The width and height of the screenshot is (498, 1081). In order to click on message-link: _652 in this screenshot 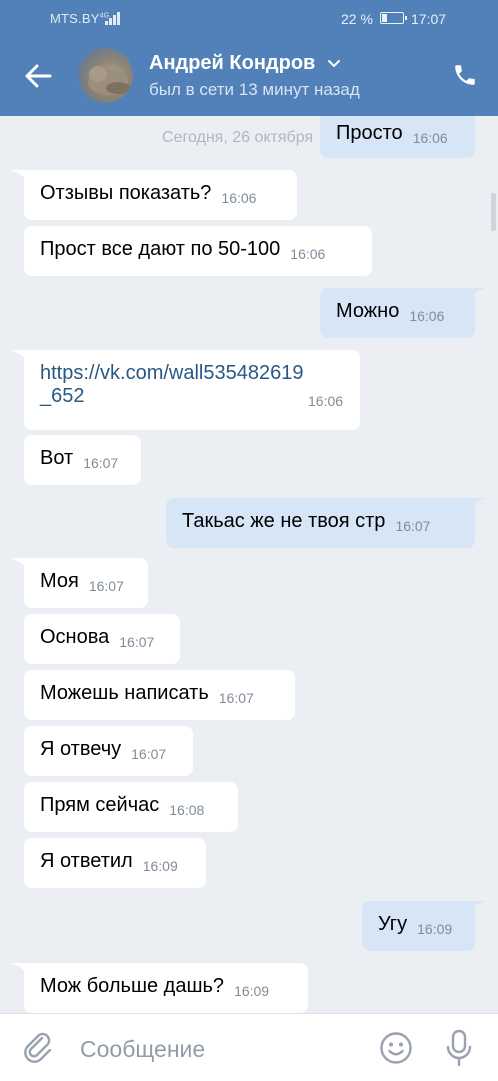, I will do `click(62, 396)`.